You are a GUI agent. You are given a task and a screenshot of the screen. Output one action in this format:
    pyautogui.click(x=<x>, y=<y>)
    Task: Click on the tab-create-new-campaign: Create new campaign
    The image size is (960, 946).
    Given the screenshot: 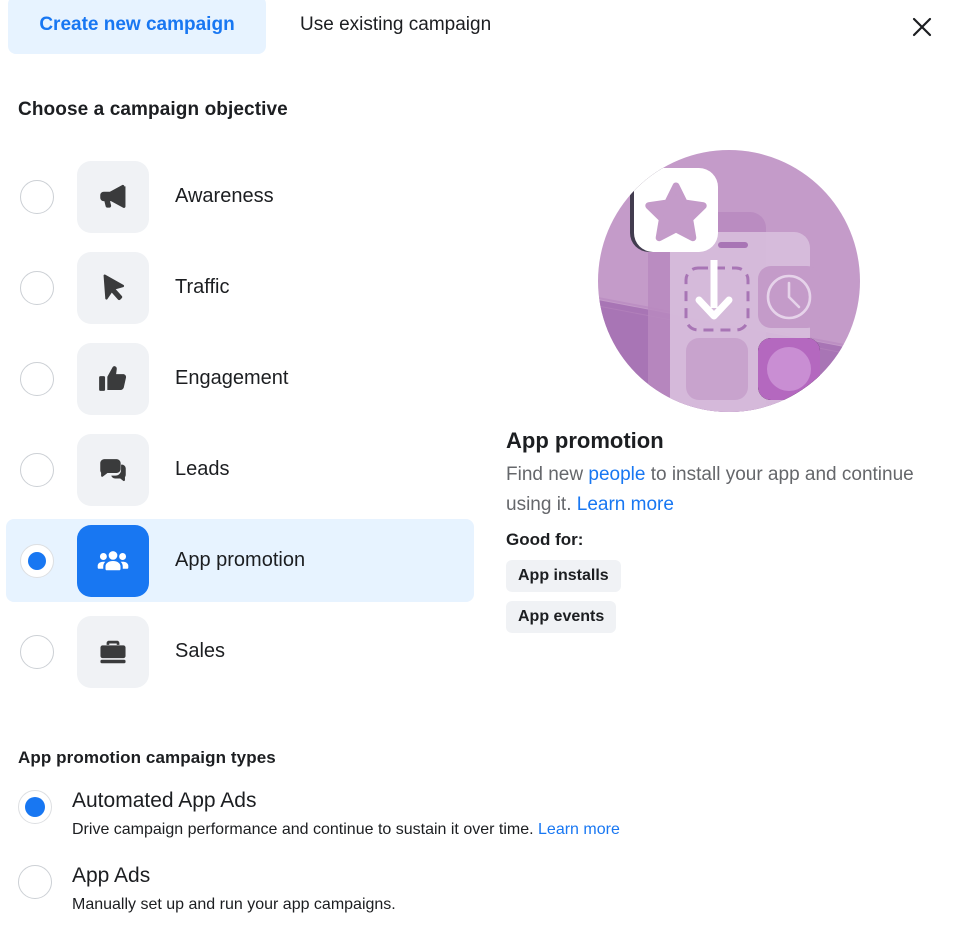 What is the action you would take?
    pyautogui.click(x=137, y=27)
    